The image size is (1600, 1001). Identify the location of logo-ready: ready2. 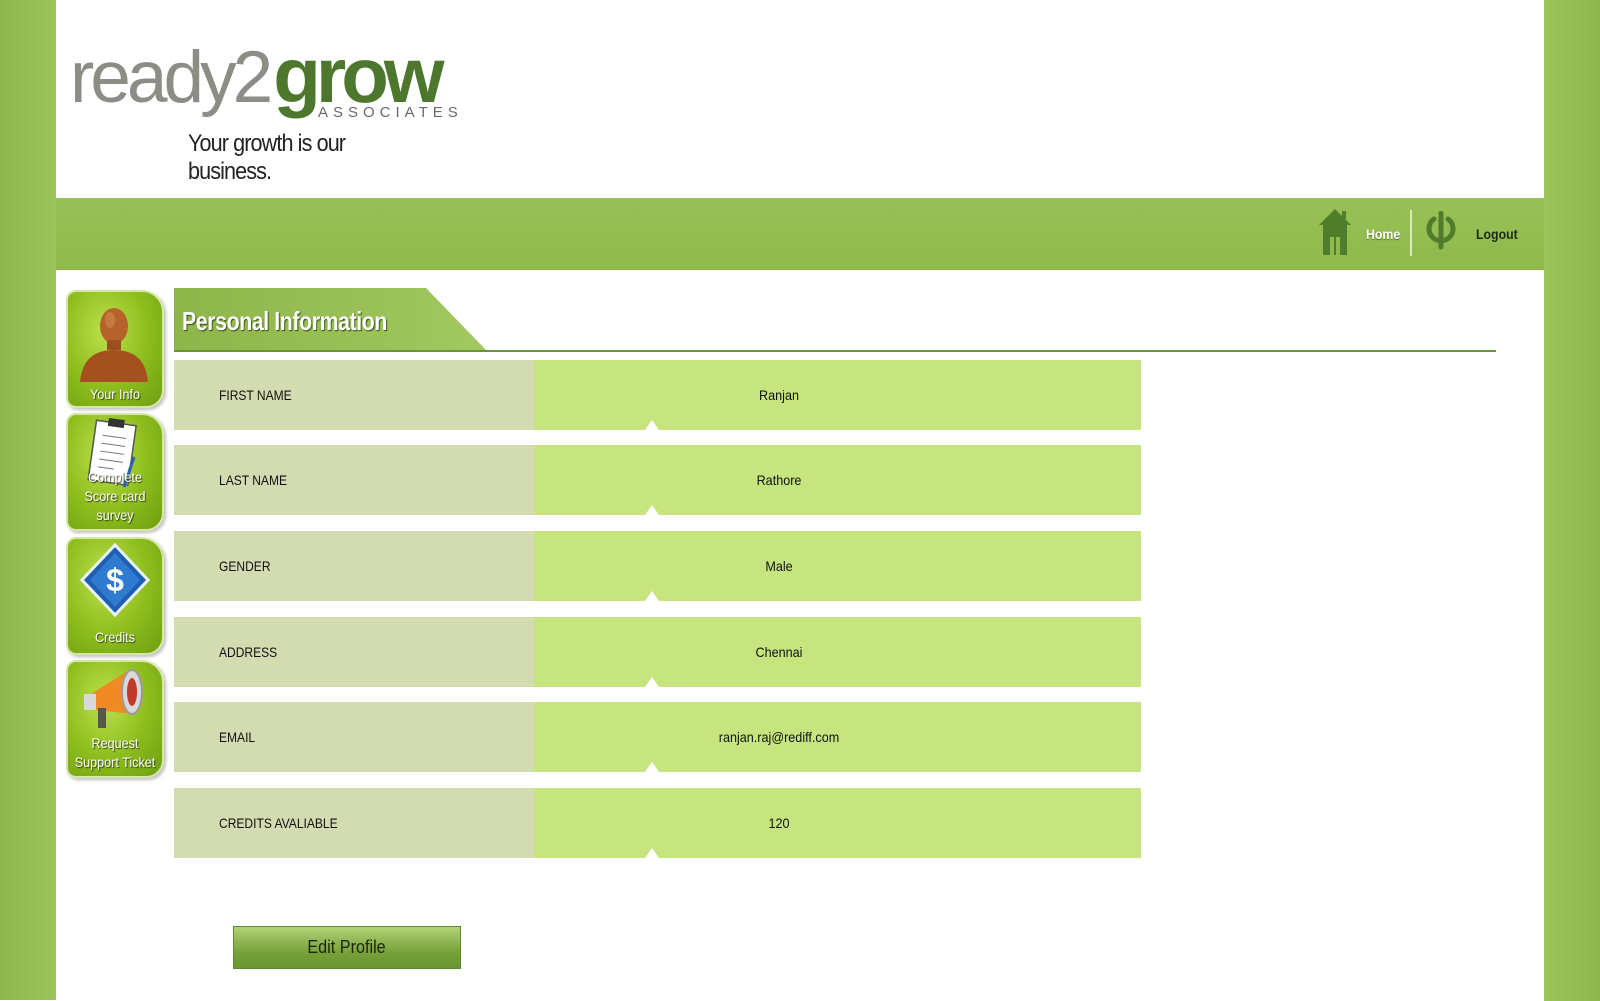
(171, 77).